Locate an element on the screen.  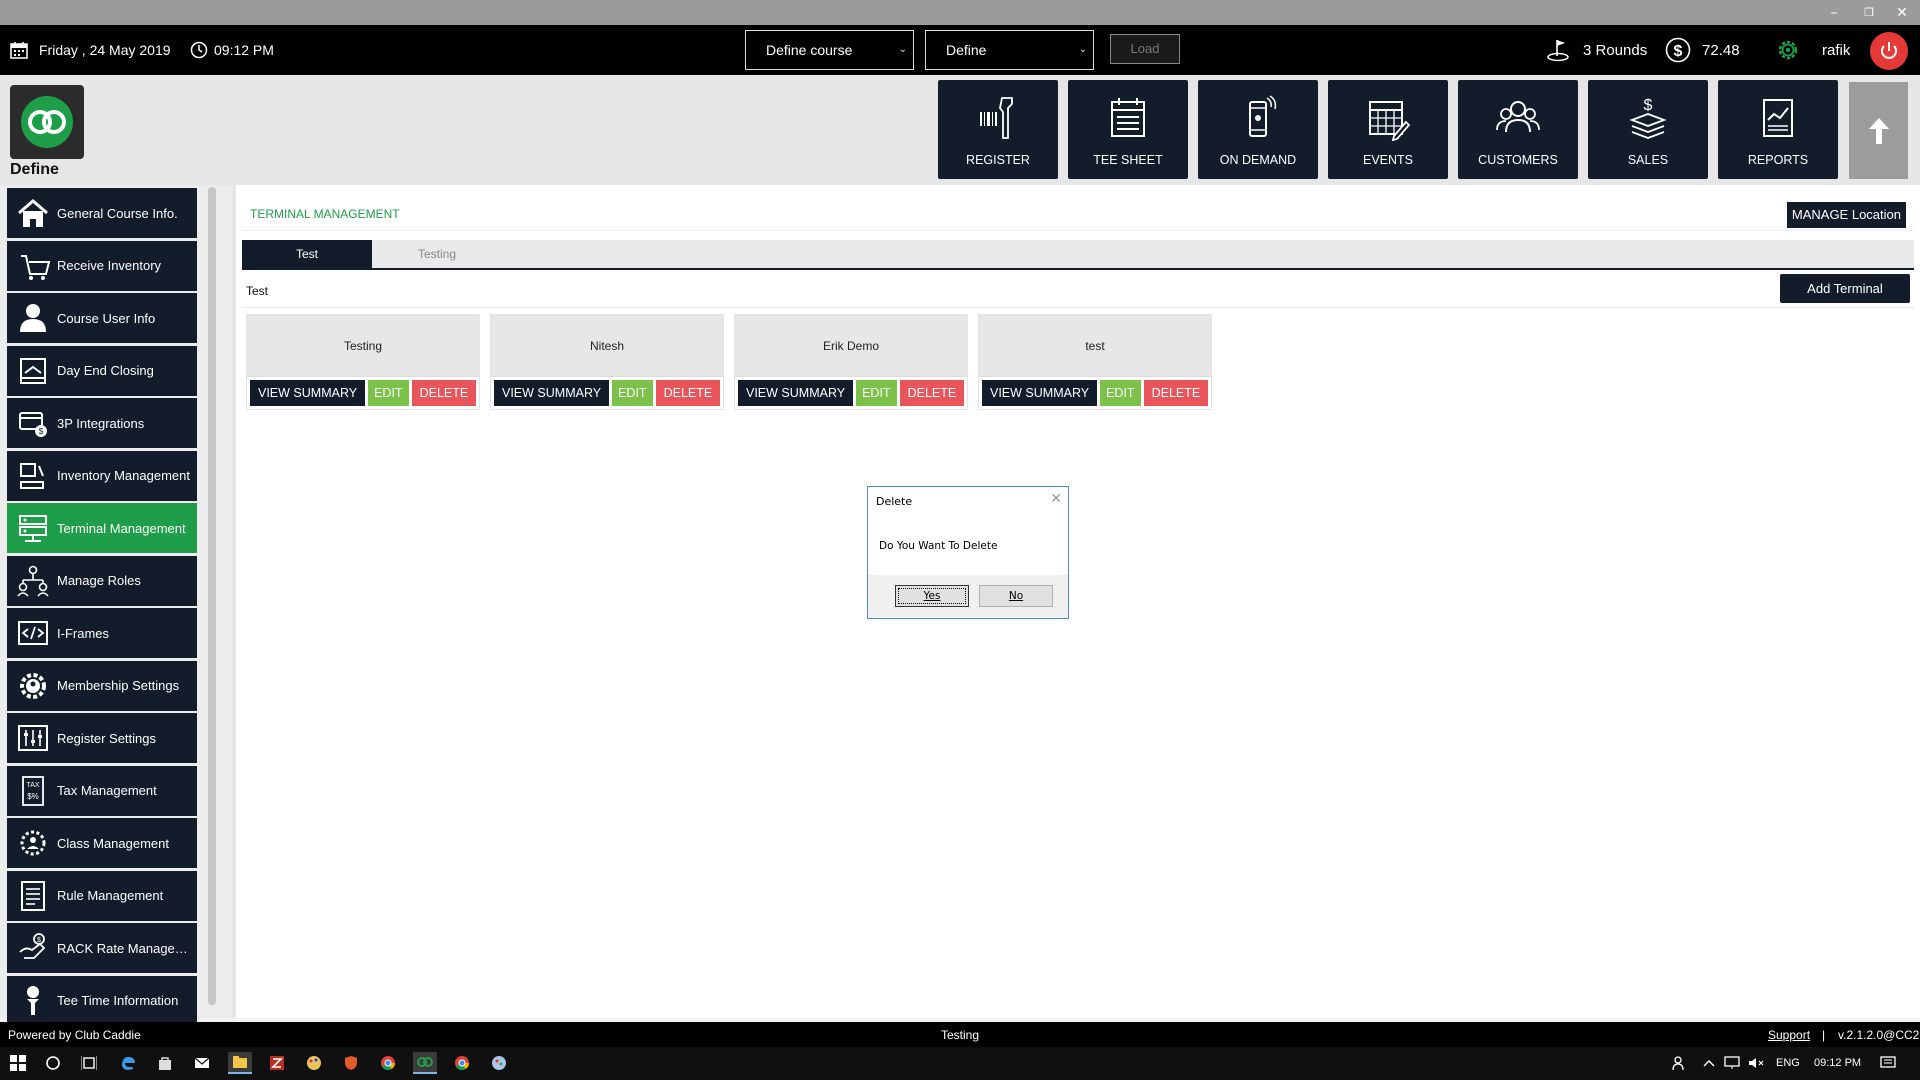
sidebar-item-i-frames: I-Frames is located at coordinates (102, 633).